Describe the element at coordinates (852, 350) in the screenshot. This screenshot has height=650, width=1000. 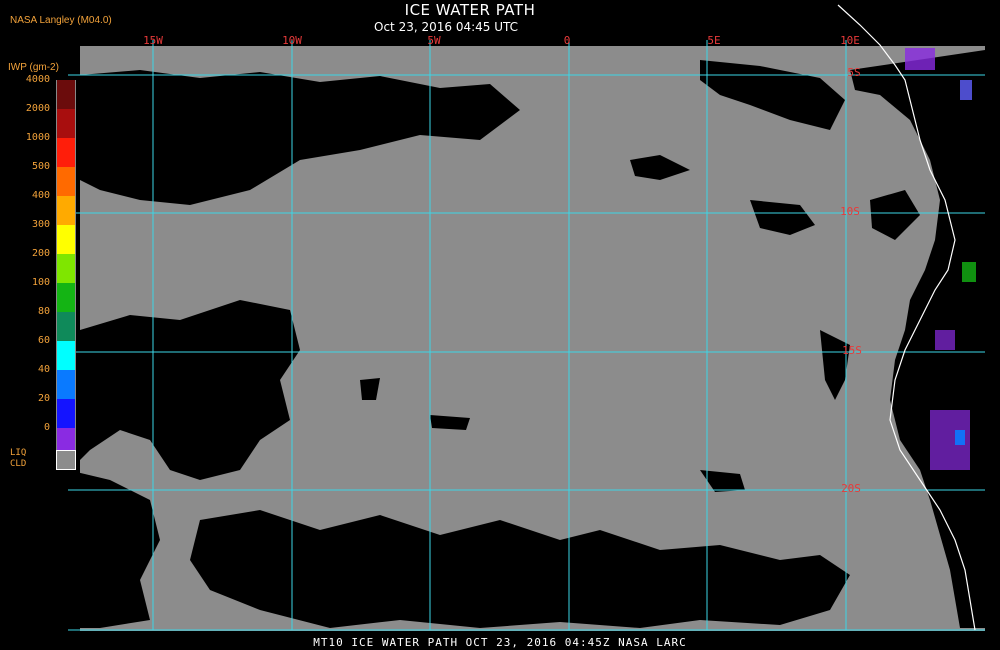
I see `lat-label-15s: 15S` at that location.